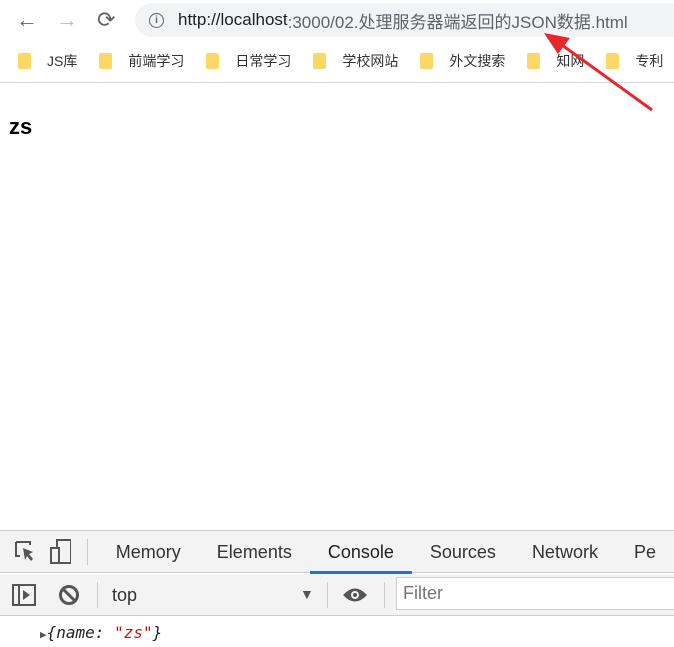 Image resolution: width=674 pixels, height=647 pixels. What do you see at coordinates (43, 634) in the screenshot?
I see `expand-triangle-icon: ▶` at bounding box center [43, 634].